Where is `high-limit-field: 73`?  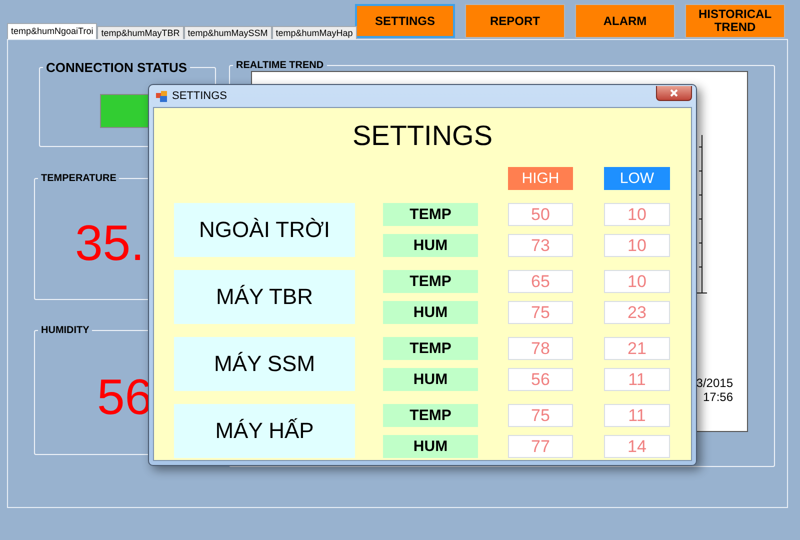 high-limit-field: 73 is located at coordinates (540, 245).